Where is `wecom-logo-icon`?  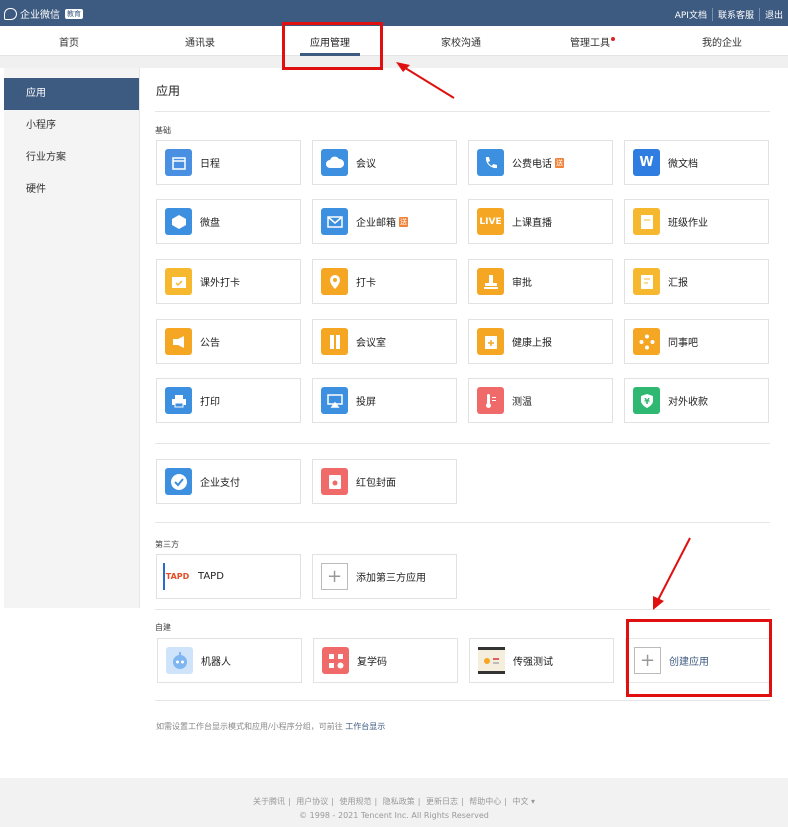
wecom-logo-icon is located at coordinates (10, 13).